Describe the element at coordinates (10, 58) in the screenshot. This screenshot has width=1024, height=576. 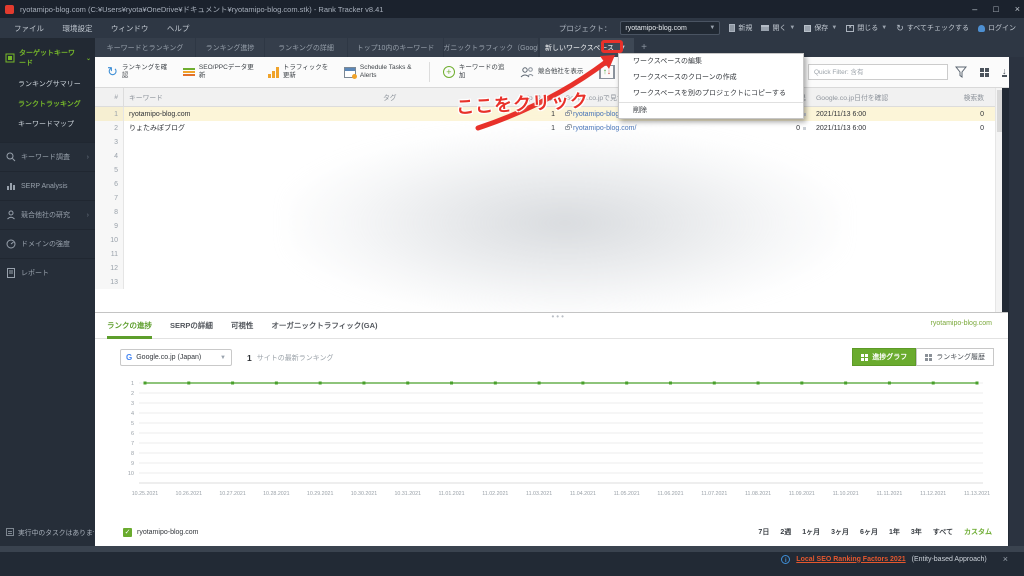
I see `target-keywords-icon` at that location.